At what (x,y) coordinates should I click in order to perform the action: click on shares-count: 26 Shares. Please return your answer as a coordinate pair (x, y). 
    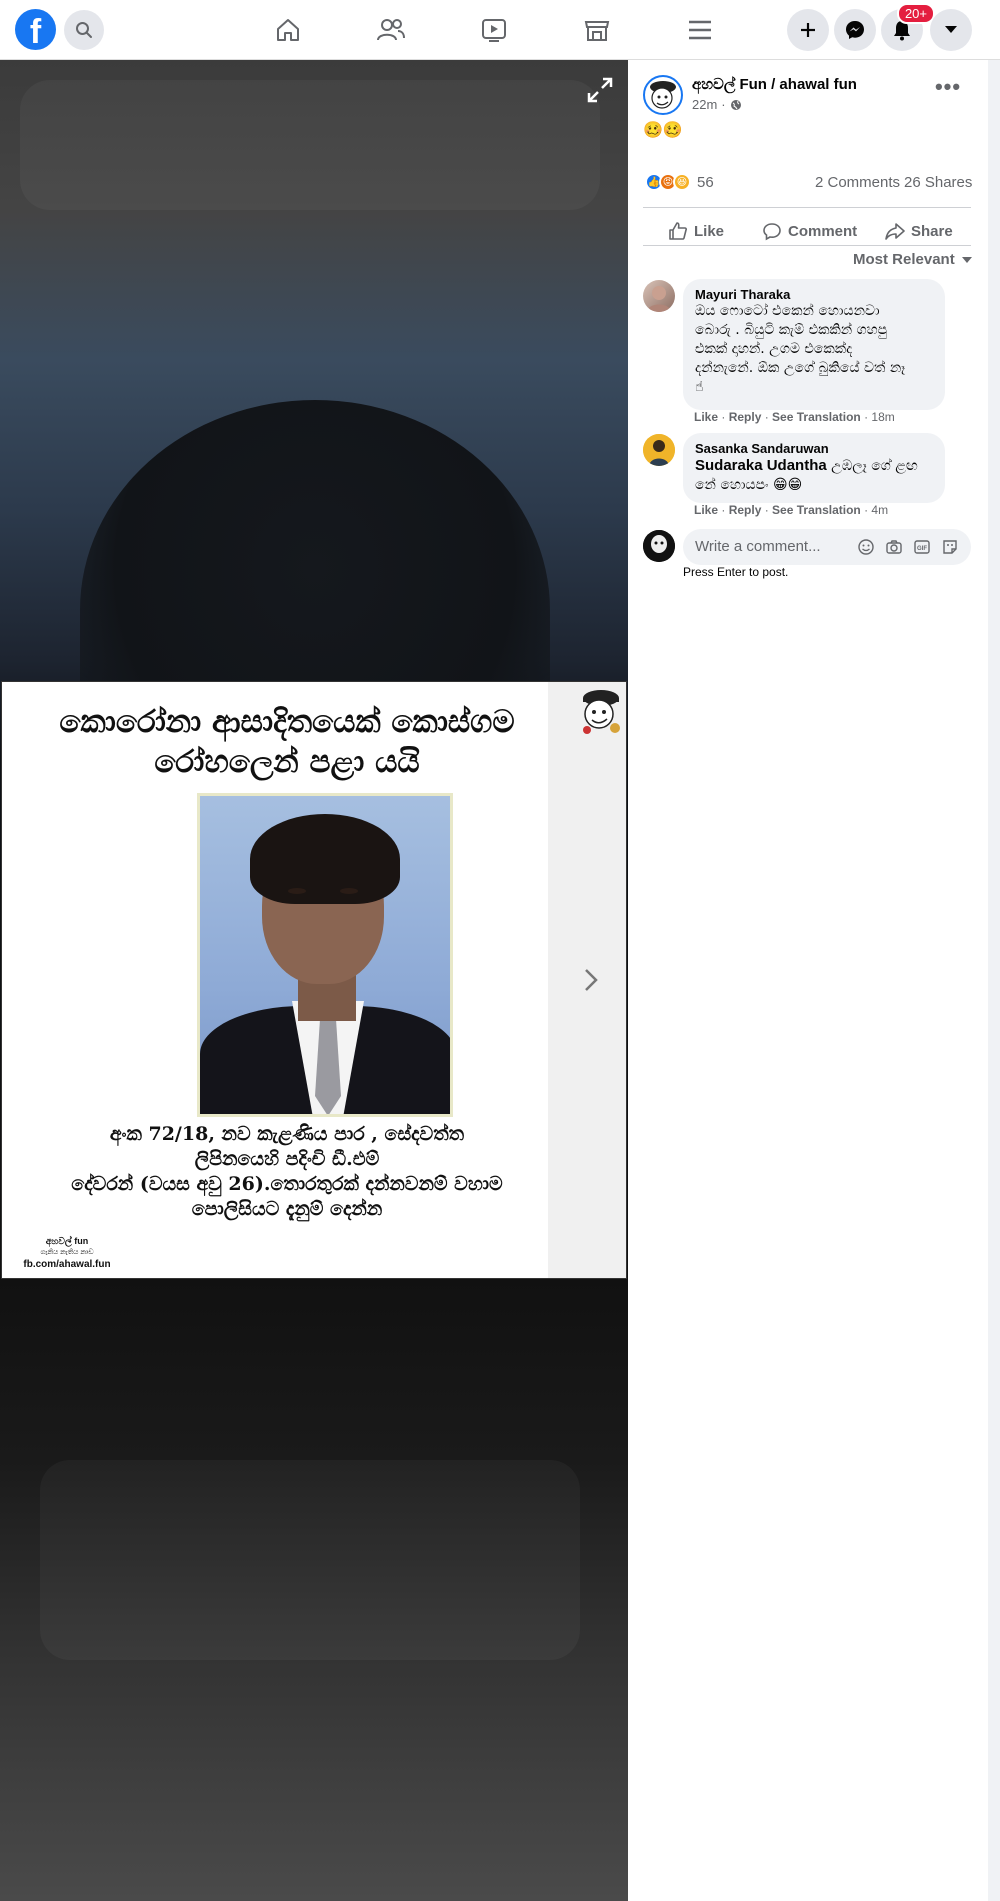
    Looking at the image, I should click on (938, 182).